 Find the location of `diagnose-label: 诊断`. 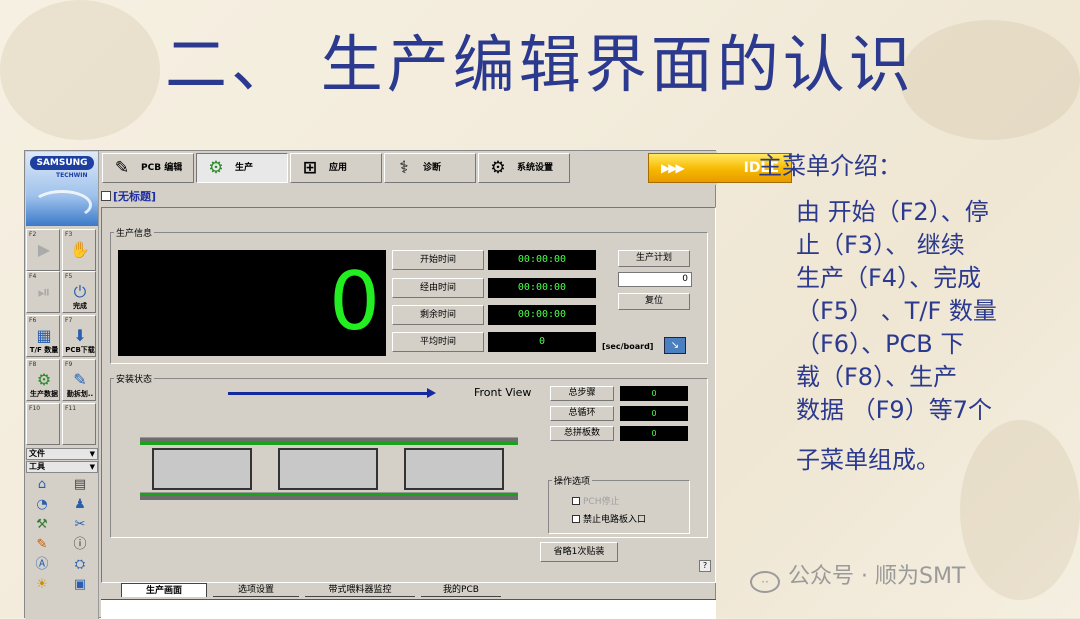

diagnose-label: 诊断 is located at coordinates (432, 168).